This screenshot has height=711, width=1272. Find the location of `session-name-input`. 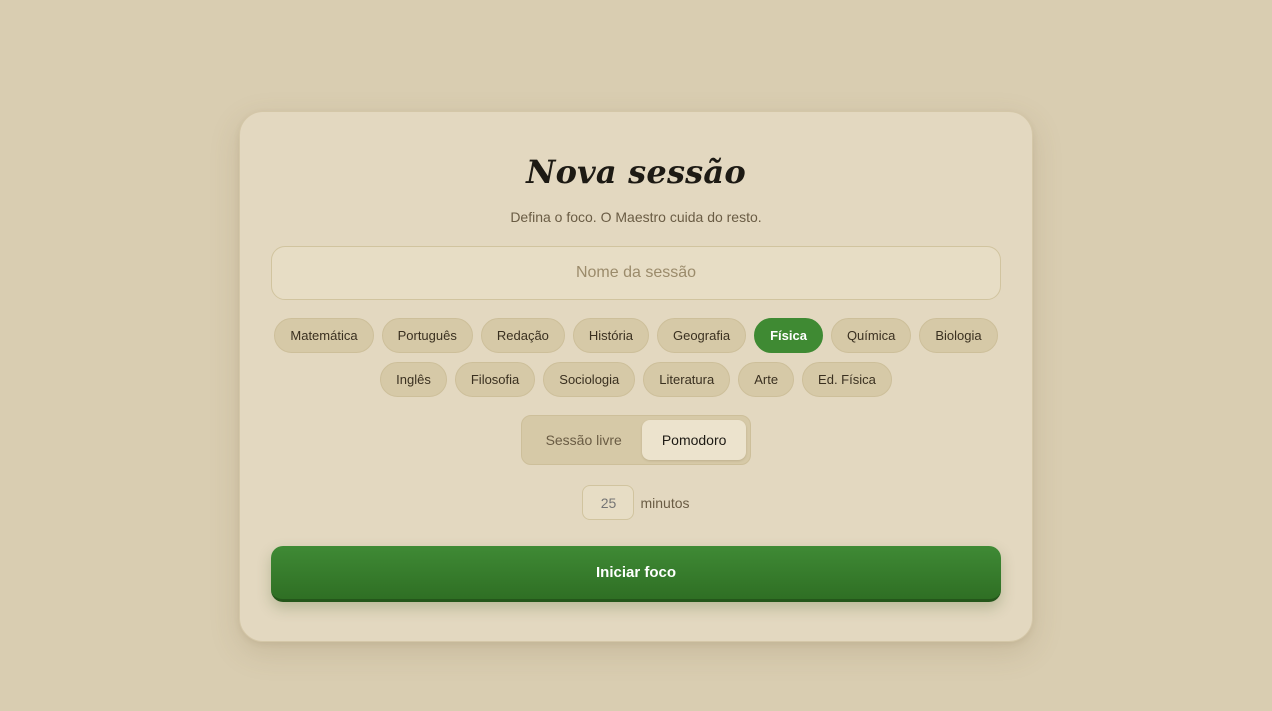

session-name-input is located at coordinates (636, 273).